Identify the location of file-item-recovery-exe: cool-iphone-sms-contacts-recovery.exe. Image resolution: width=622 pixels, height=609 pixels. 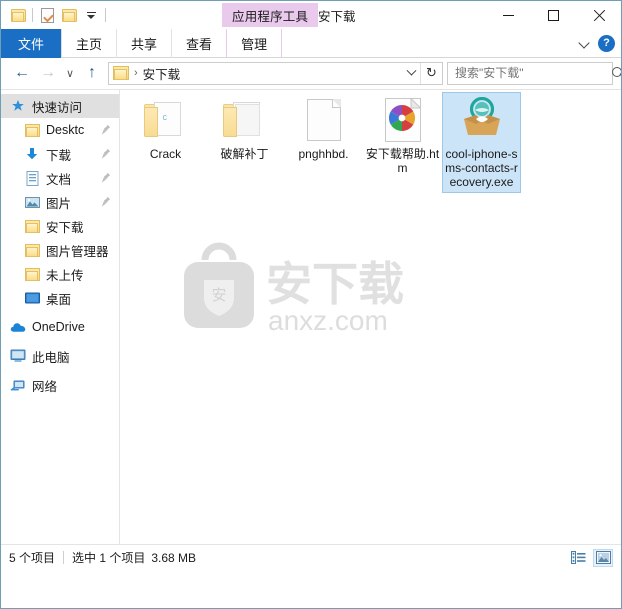
(481, 142).